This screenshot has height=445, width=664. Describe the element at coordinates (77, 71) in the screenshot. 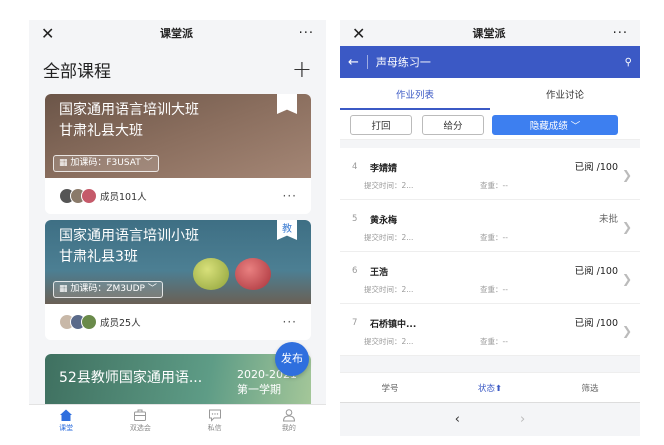

I see `page-title: 全部课程` at that location.